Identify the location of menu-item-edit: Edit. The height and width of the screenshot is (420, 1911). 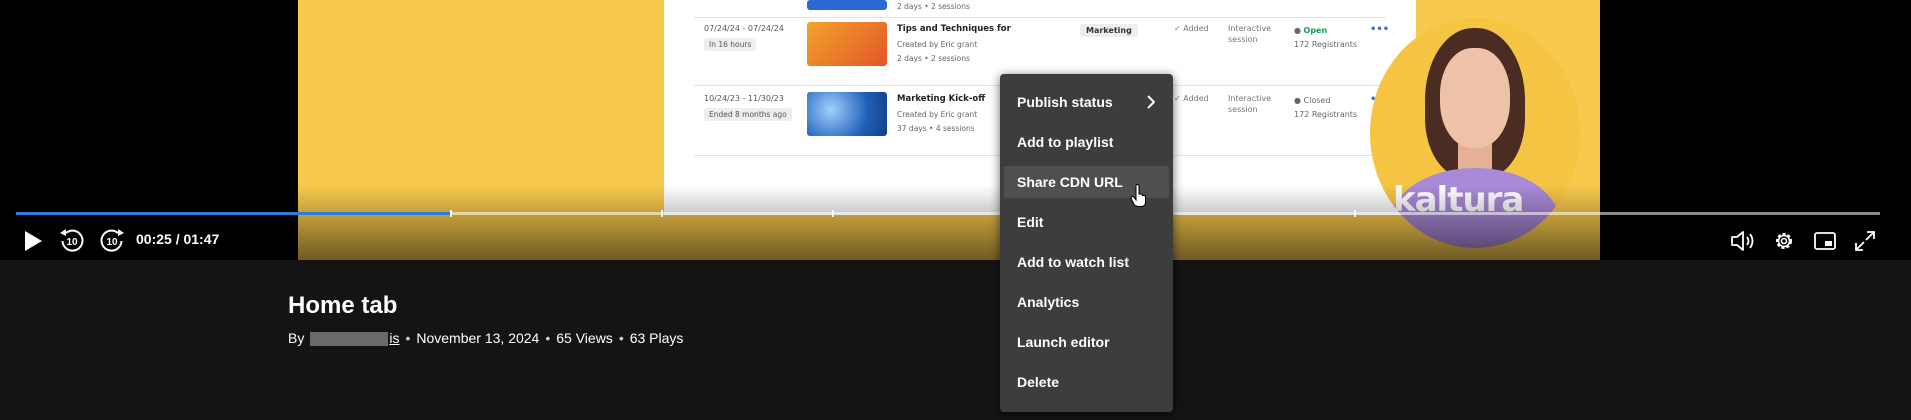
(1086, 222).